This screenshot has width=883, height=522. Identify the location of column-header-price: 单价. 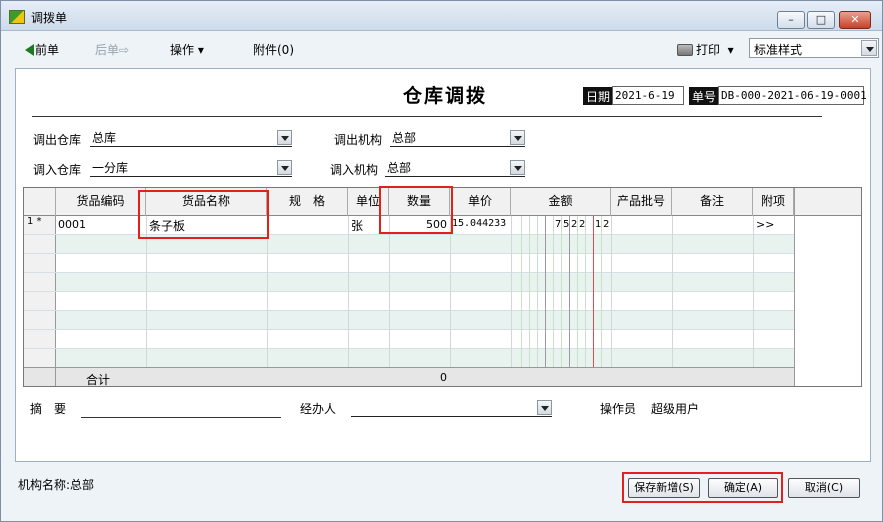
(480, 202).